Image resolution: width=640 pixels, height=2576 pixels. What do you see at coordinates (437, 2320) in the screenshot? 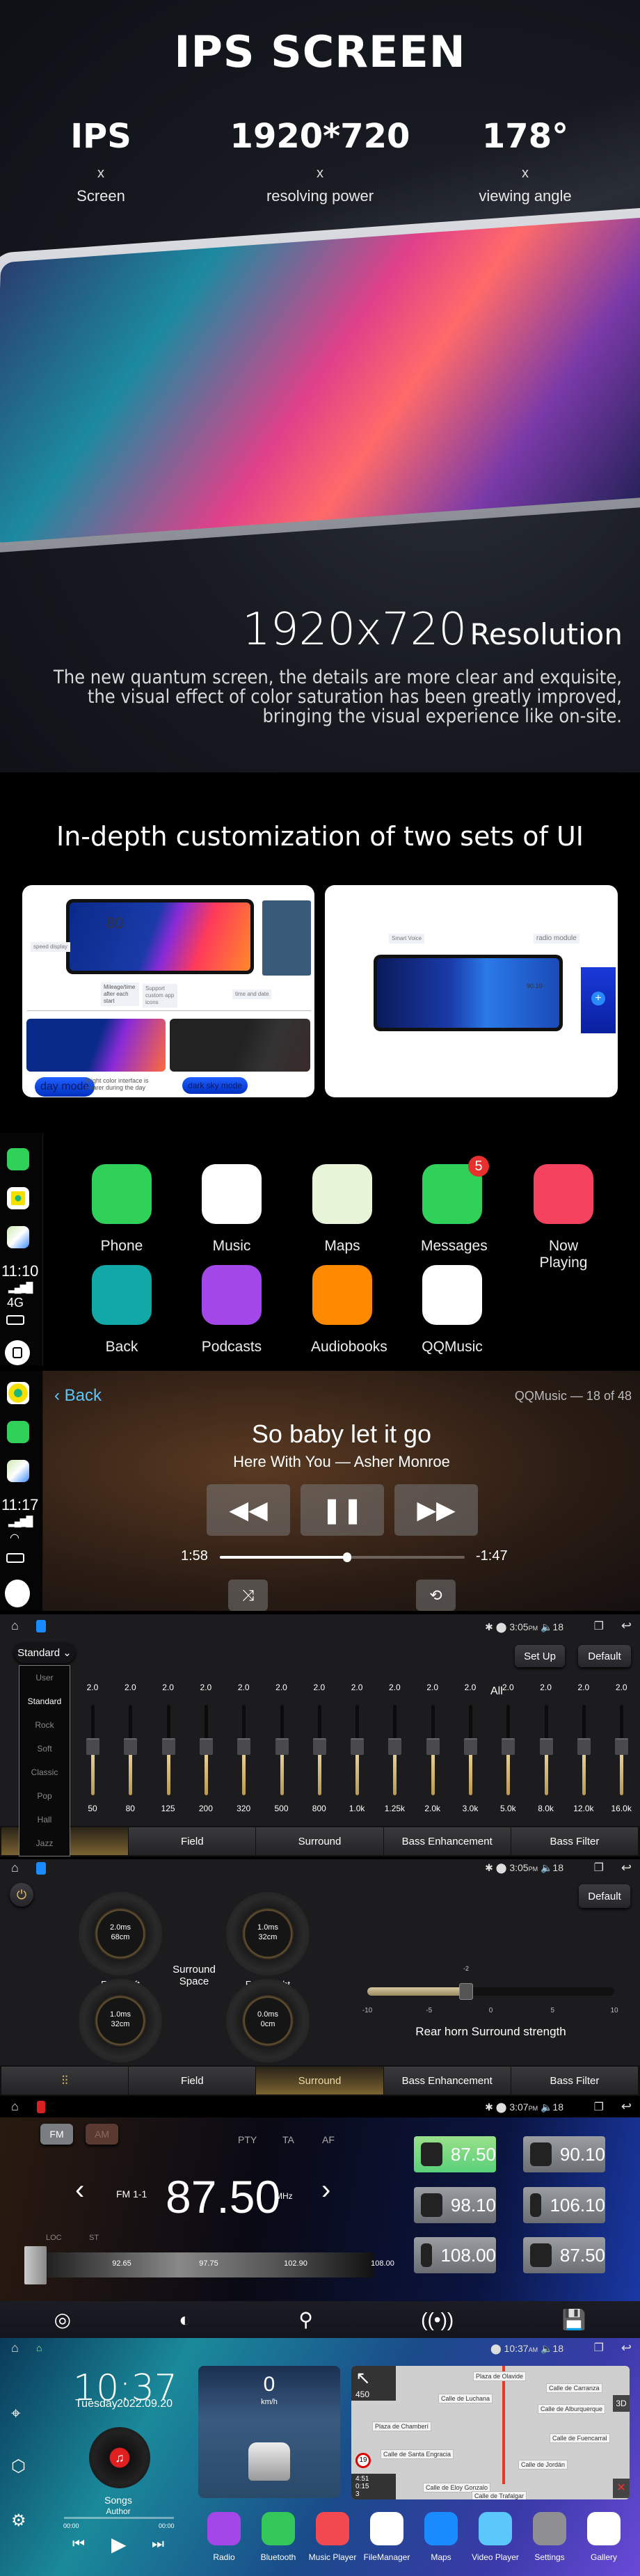
I see `broadcast-icon: ((•))` at bounding box center [437, 2320].